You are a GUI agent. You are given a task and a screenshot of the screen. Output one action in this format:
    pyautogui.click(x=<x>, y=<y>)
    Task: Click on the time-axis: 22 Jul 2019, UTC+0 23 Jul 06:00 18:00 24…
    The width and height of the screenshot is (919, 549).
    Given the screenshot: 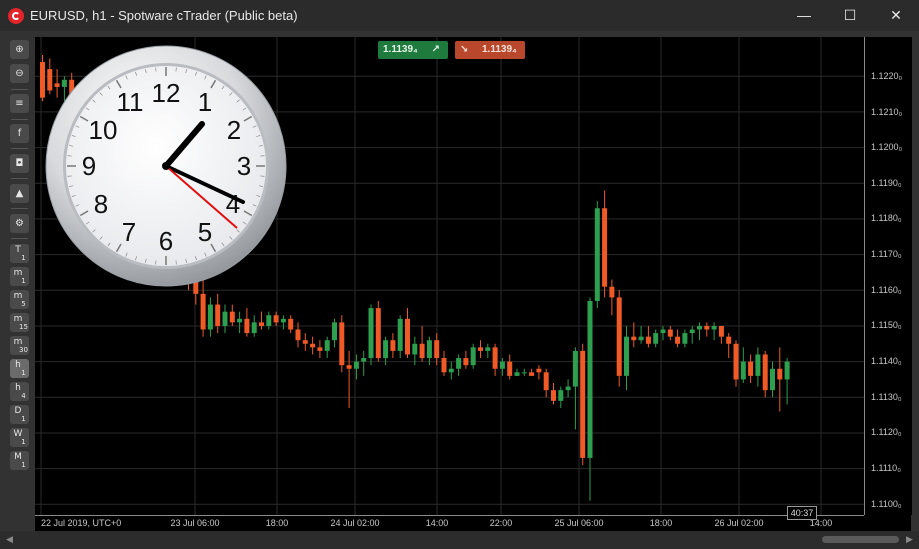 What is the action you would take?
    pyautogui.click(x=449, y=523)
    